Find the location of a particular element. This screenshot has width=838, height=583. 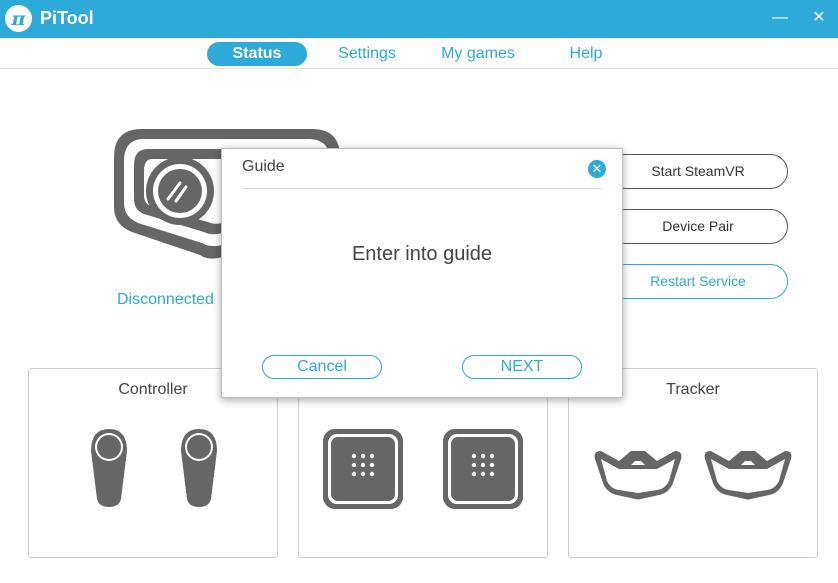

tab-status: Status is located at coordinates (257, 54).